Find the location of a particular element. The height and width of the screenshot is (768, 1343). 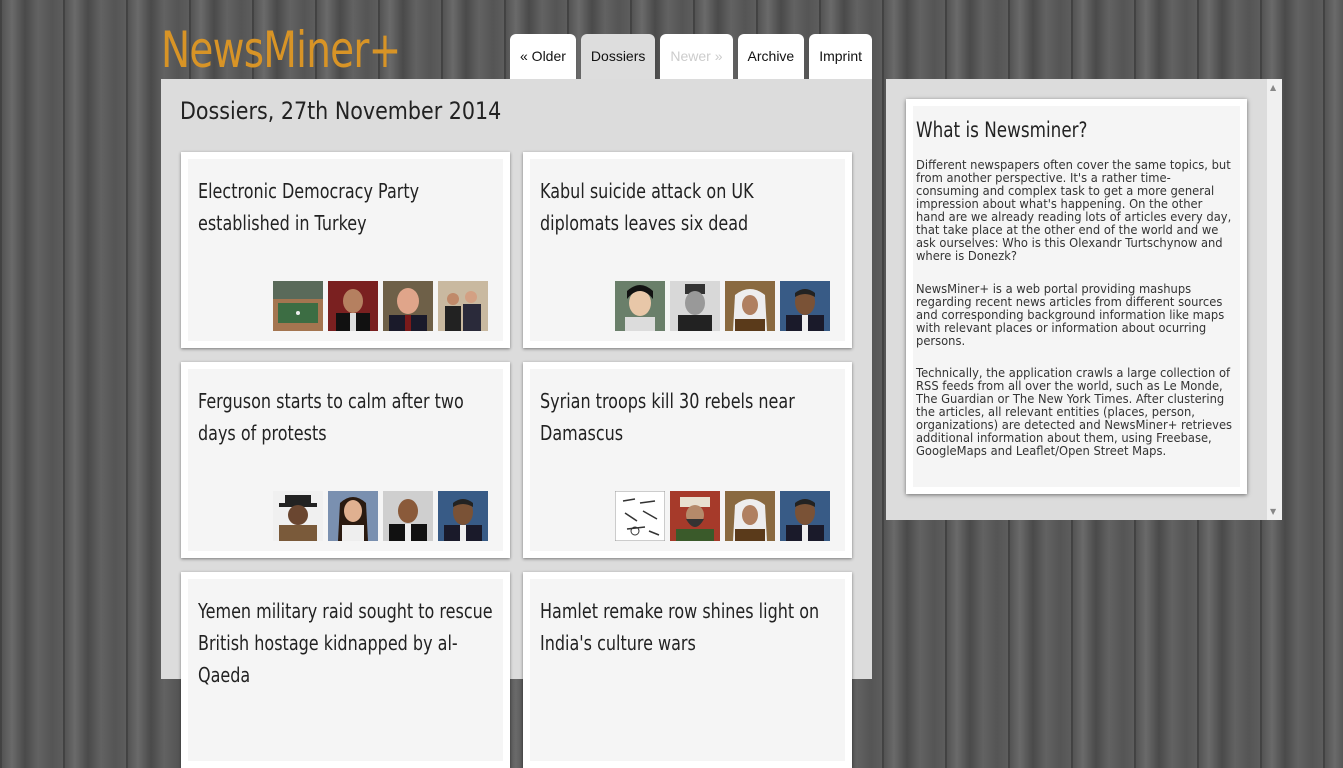

man-hat-portrait is located at coordinates (298, 516).